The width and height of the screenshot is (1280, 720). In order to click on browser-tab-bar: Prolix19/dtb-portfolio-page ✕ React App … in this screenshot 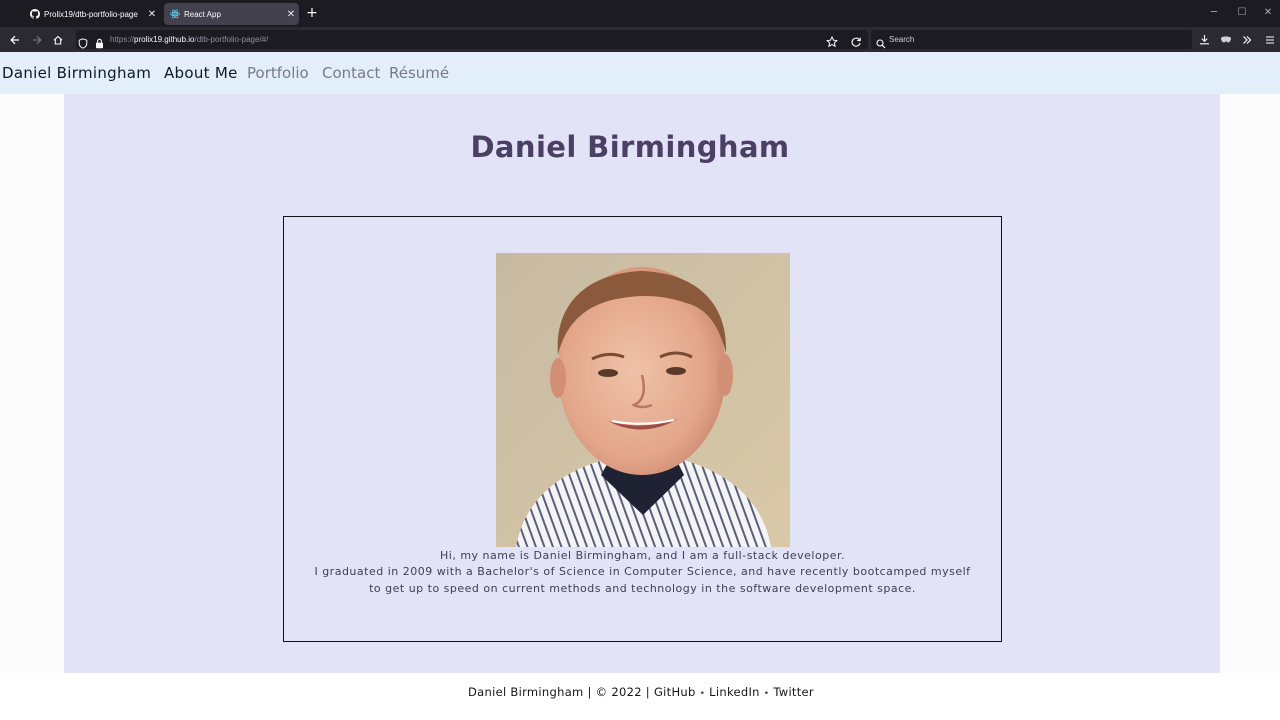, I will do `click(640, 13)`.